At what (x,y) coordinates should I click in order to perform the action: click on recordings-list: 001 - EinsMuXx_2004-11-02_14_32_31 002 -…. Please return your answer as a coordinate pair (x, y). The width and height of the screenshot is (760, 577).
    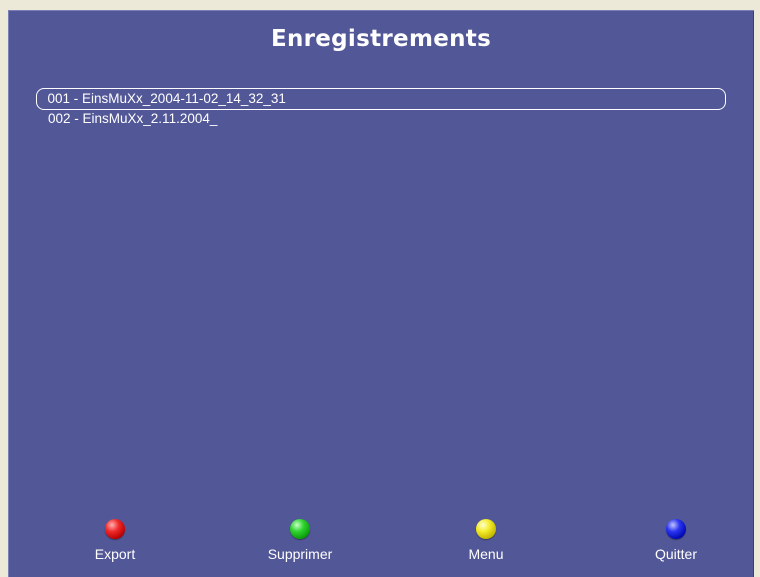
    Looking at the image, I should click on (381, 109).